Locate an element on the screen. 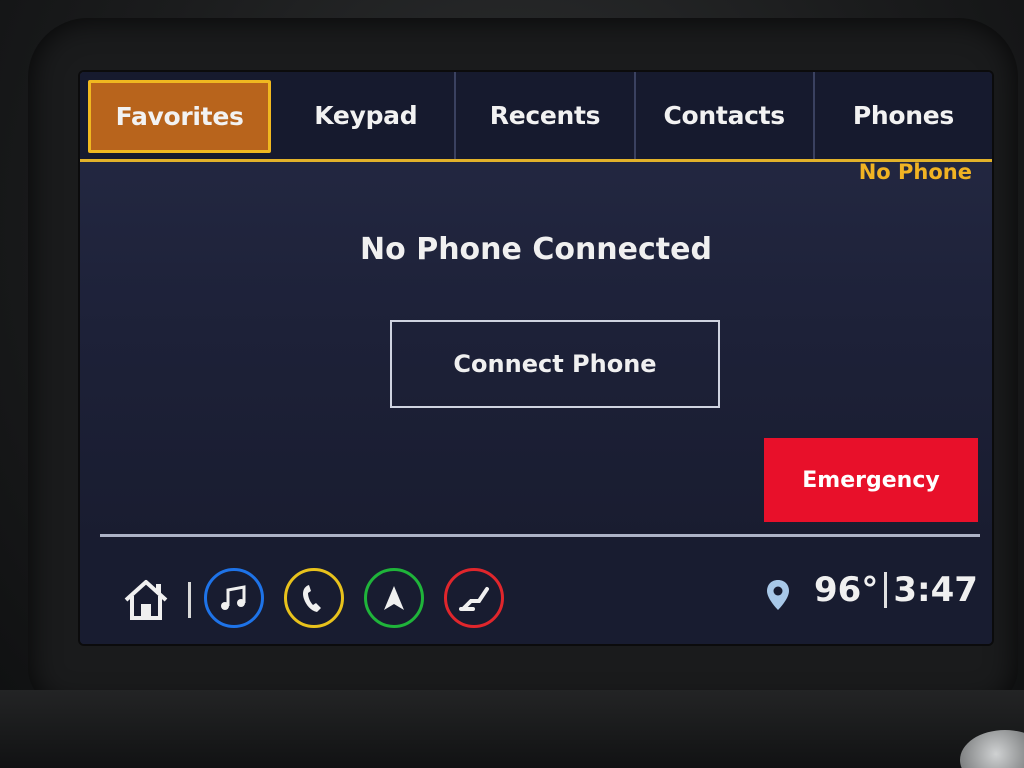 The image size is (1024, 768). vehicle-app-button is located at coordinates (474, 598).